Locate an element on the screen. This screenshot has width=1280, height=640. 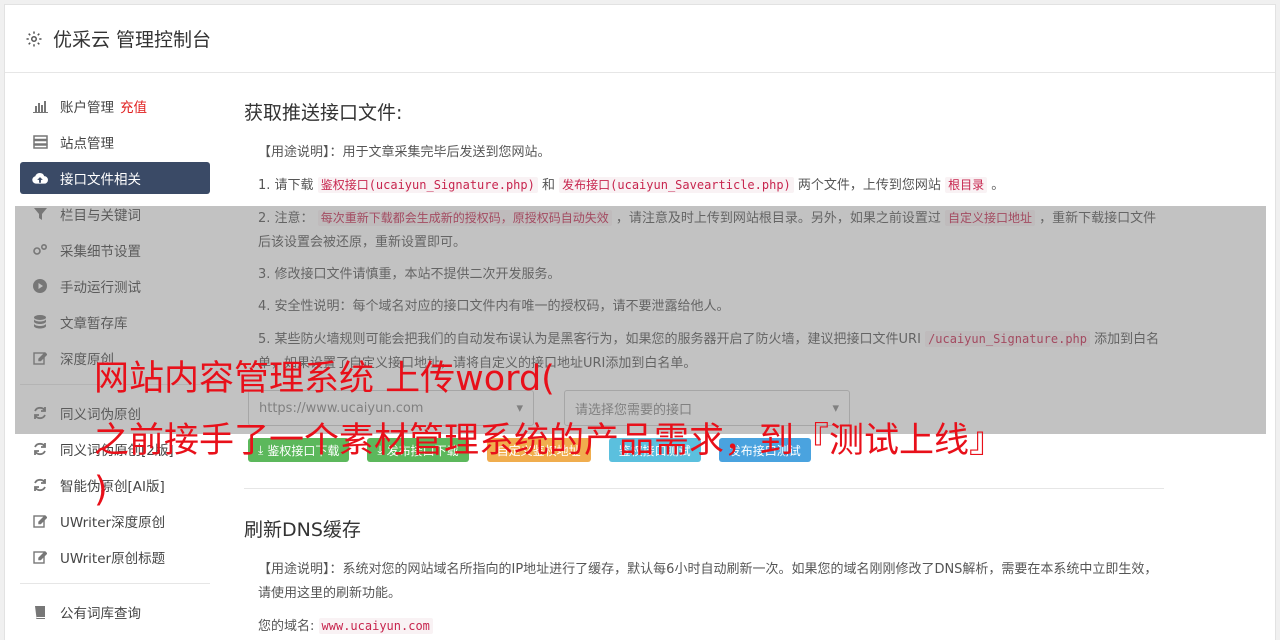
page-header: 优采云 管理控制台 is located at coordinates (640, 39).